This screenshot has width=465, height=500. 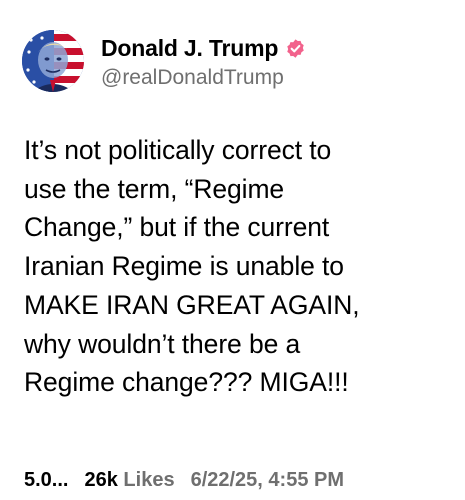 I want to click on avatar-image-icon, so click(x=53, y=61).